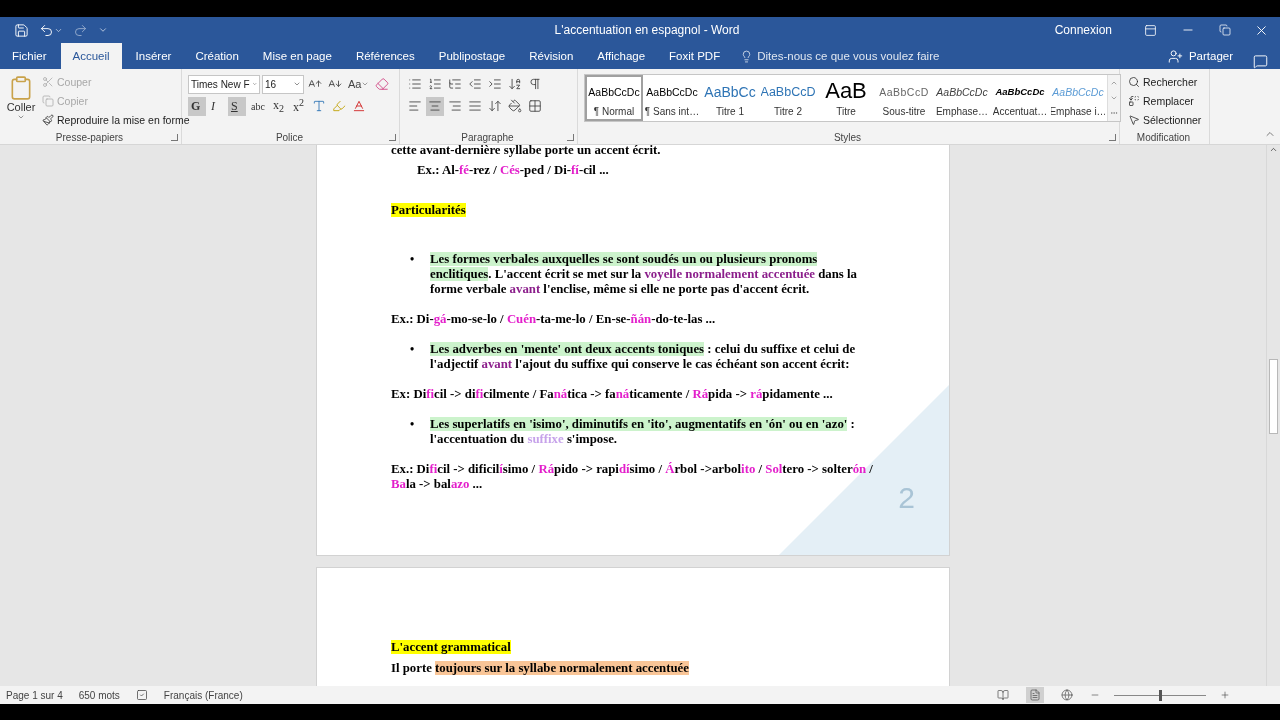 This screenshot has width=1280, height=720. What do you see at coordinates (99, 695) in the screenshot?
I see `word-count: 650 mots` at bounding box center [99, 695].